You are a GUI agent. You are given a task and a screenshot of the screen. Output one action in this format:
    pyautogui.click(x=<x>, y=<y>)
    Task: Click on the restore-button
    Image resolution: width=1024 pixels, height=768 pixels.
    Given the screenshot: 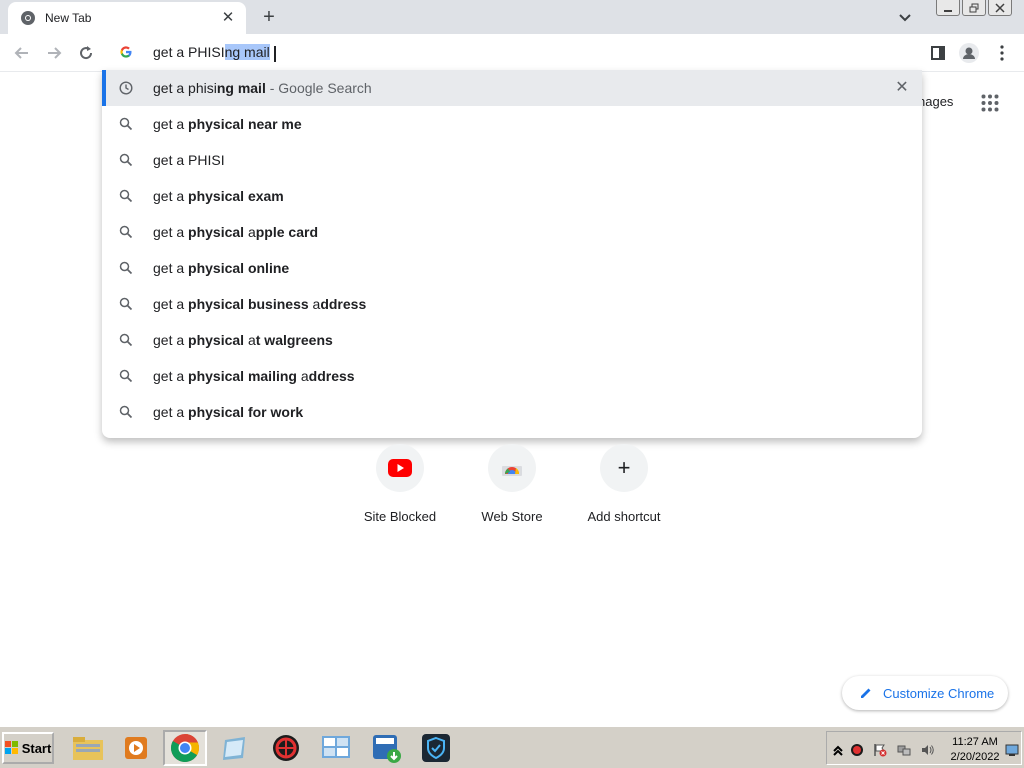 What is the action you would take?
    pyautogui.click(x=974, y=8)
    